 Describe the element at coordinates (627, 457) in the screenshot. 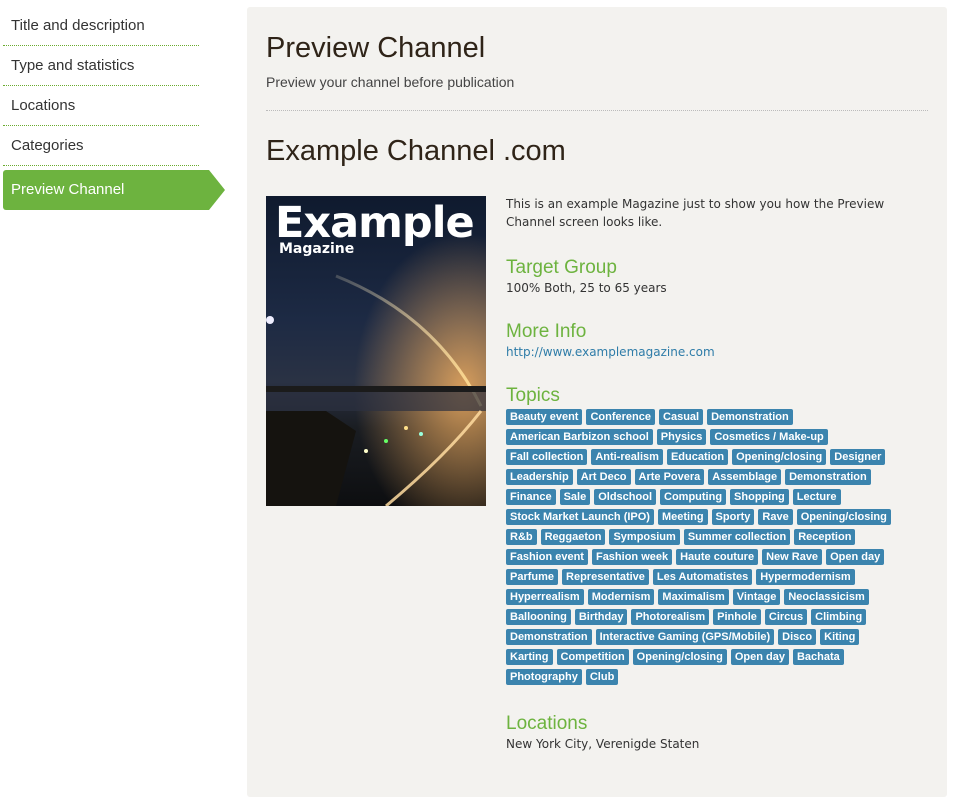

I see `topic-tag: Anti-realism` at that location.